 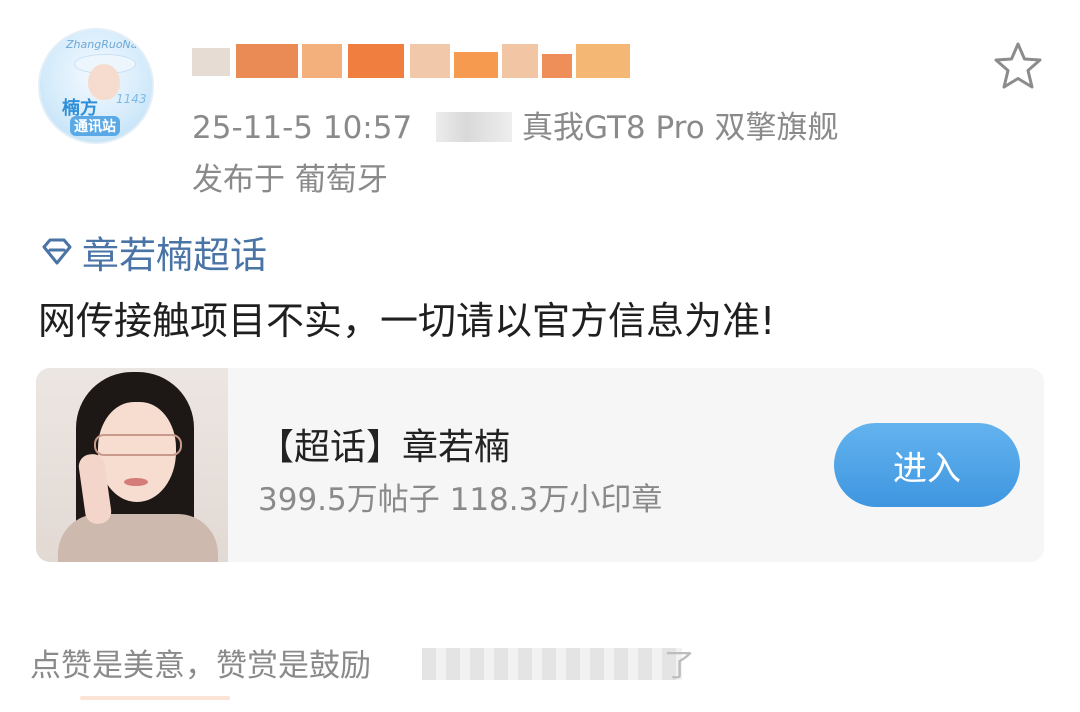 I want to click on photo-sweater, so click(x=138, y=538).